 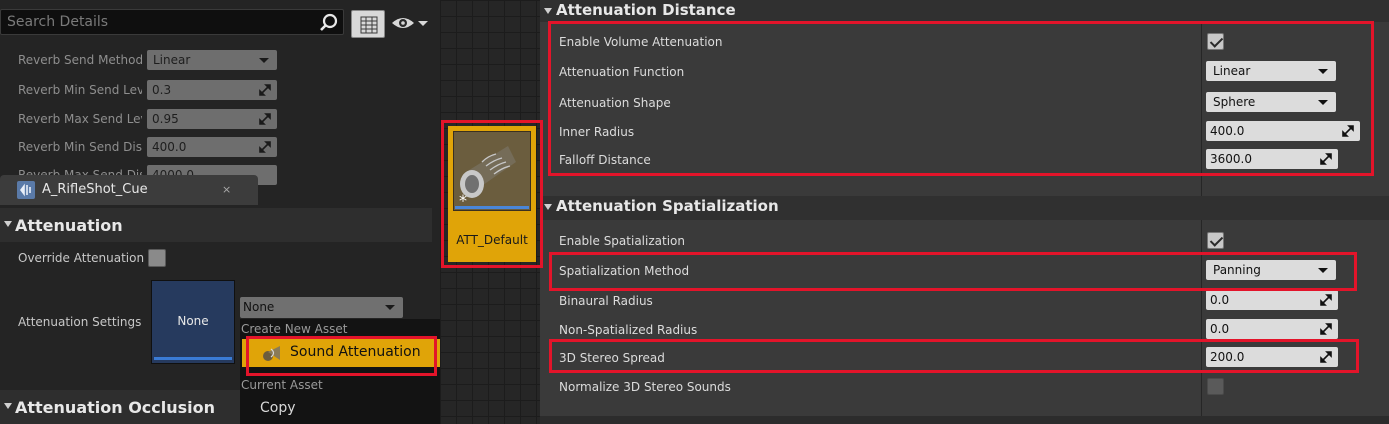 I want to click on attenuation-asset-thumbnail: None, so click(x=193, y=322).